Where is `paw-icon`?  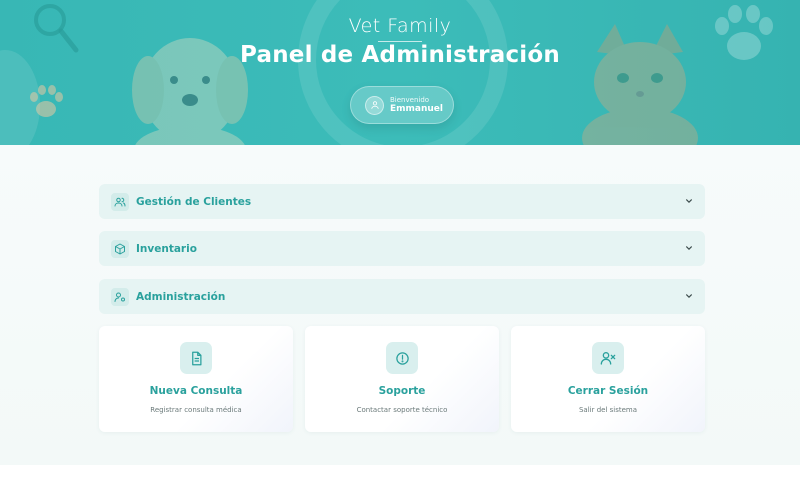 paw-icon is located at coordinates (46, 101).